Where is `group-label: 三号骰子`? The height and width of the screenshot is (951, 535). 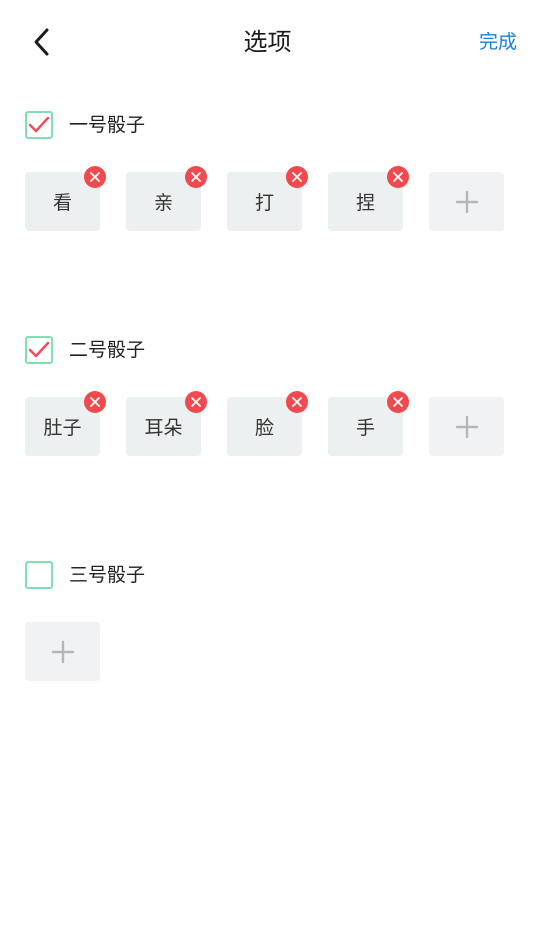 group-label: 三号骰子 is located at coordinates (107, 575).